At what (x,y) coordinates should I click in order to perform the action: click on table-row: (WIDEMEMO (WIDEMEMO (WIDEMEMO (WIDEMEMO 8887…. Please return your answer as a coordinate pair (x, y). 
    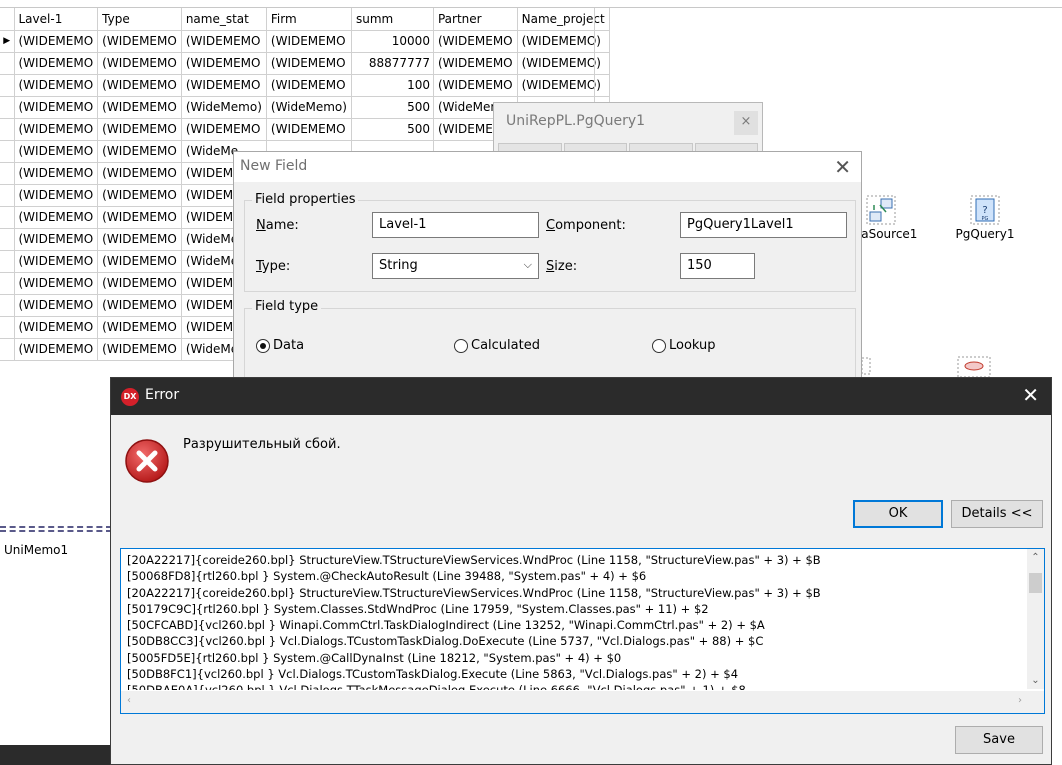
    Looking at the image, I should click on (305, 63).